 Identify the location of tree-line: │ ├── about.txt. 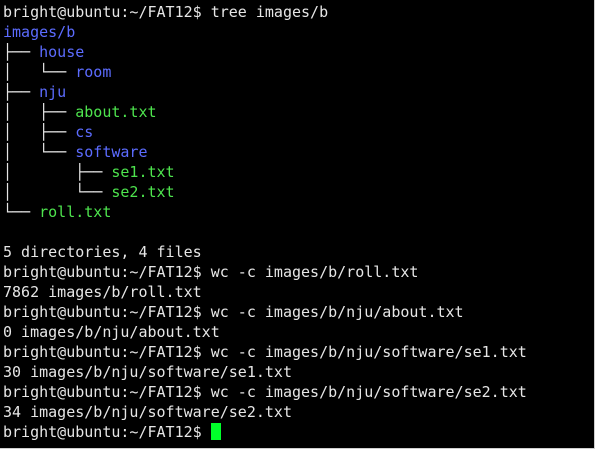
(80, 112).